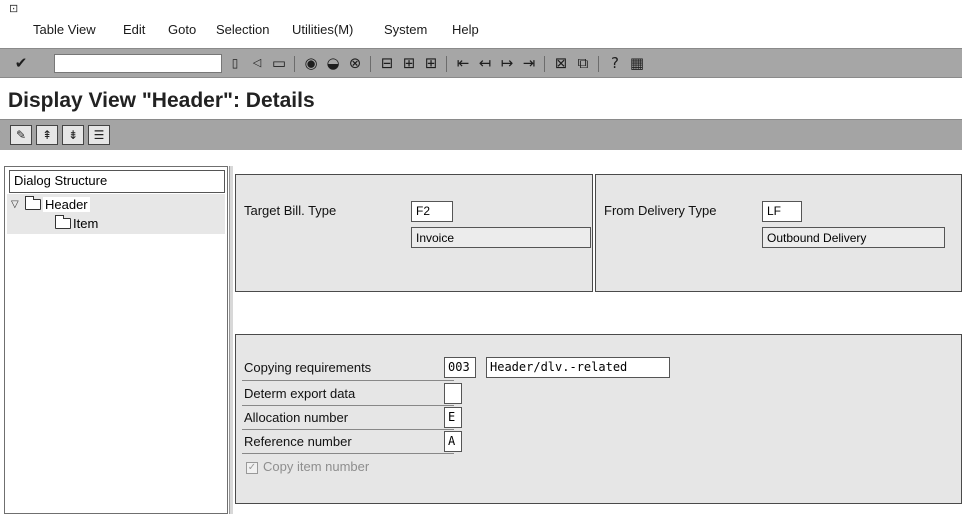  What do you see at coordinates (64, 29) in the screenshot?
I see `menu-table-view: Table View` at bounding box center [64, 29].